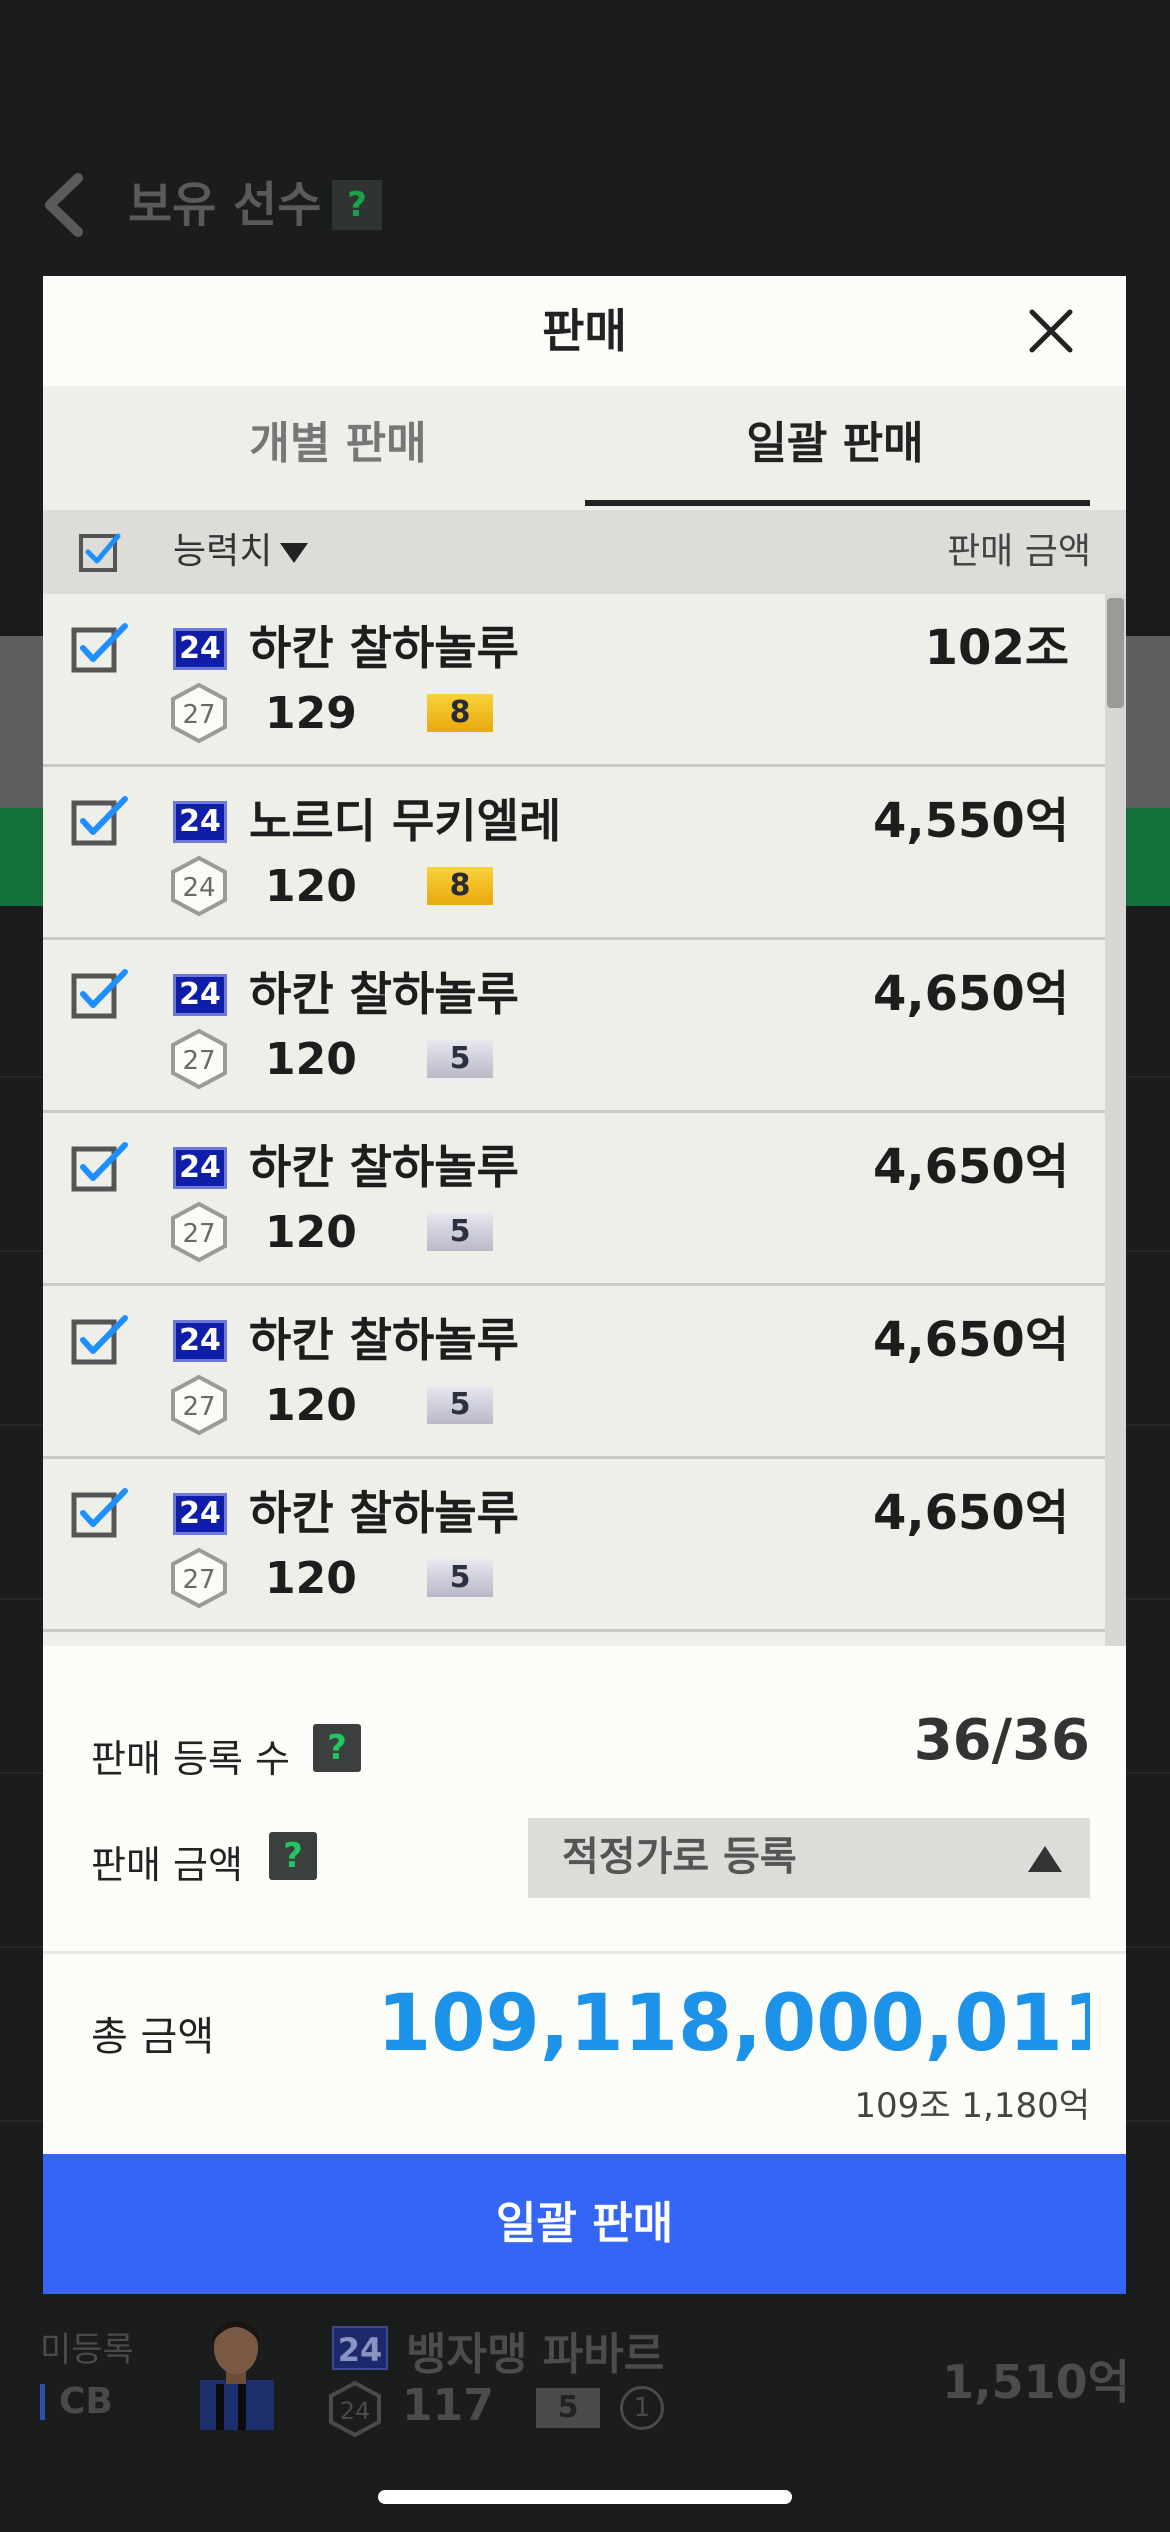 Image resolution: width=1170 pixels, height=2532 pixels. I want to click on background-circle-badge: 1, so click(642, 2408).